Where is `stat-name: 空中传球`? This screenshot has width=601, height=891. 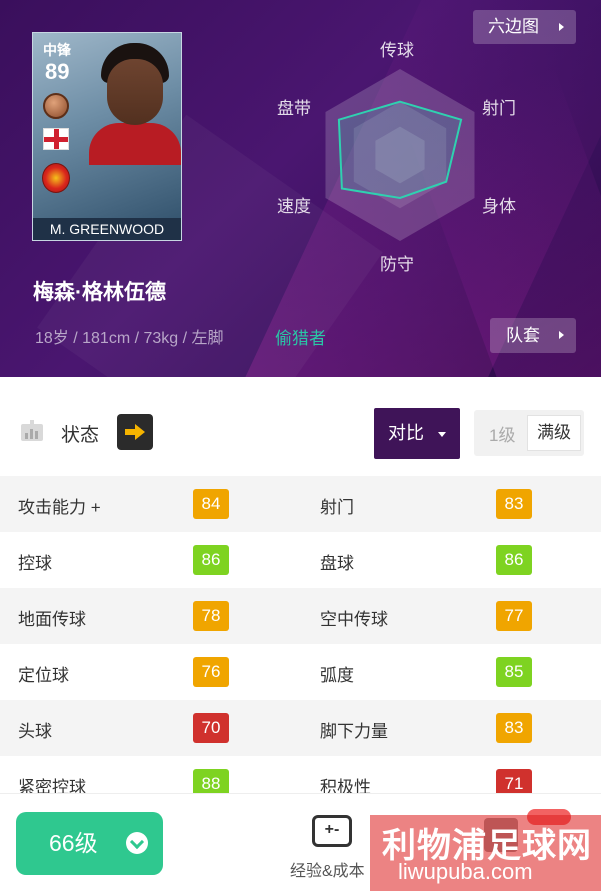
stat-name: 空中传球 is located at coordinates (354, 619).